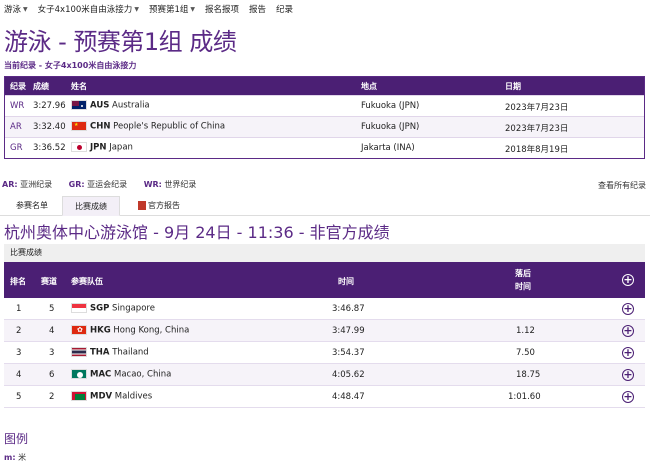  What do you see at coordinates (348, 309) in the screenshot?
I see `result-time: 3:46.87` at bounding box center [348, 309].